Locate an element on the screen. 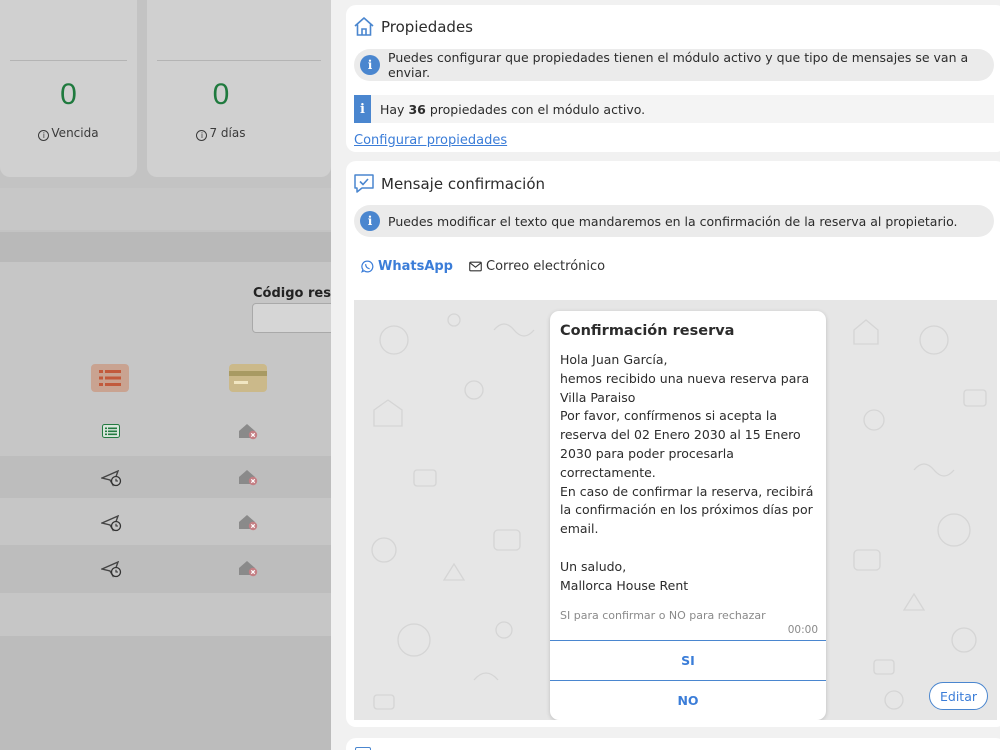  stat-label: i Vencida is located at coordinates (68, 133).